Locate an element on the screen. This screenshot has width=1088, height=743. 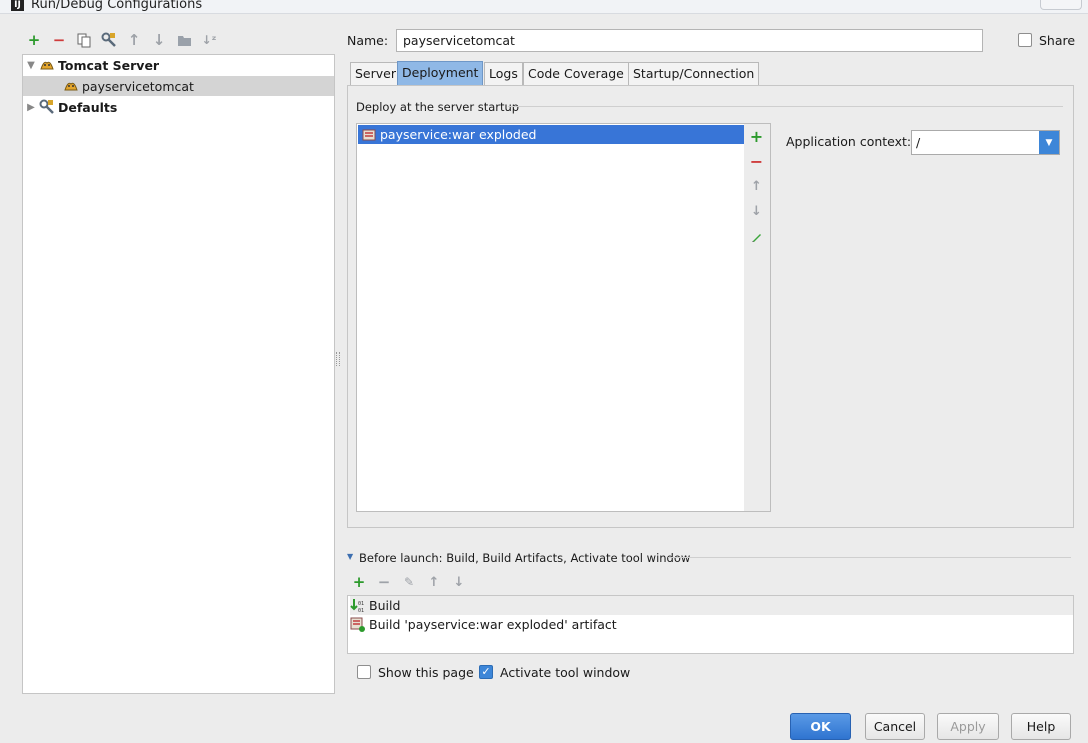
window-close-button is located at coordinates (1061, 5).